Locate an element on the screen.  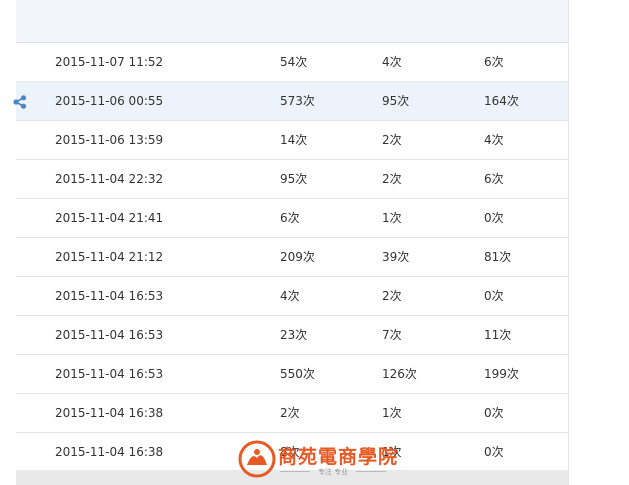
row-time: 2015-11-06 13:59 is located at coordinates (109, 140).